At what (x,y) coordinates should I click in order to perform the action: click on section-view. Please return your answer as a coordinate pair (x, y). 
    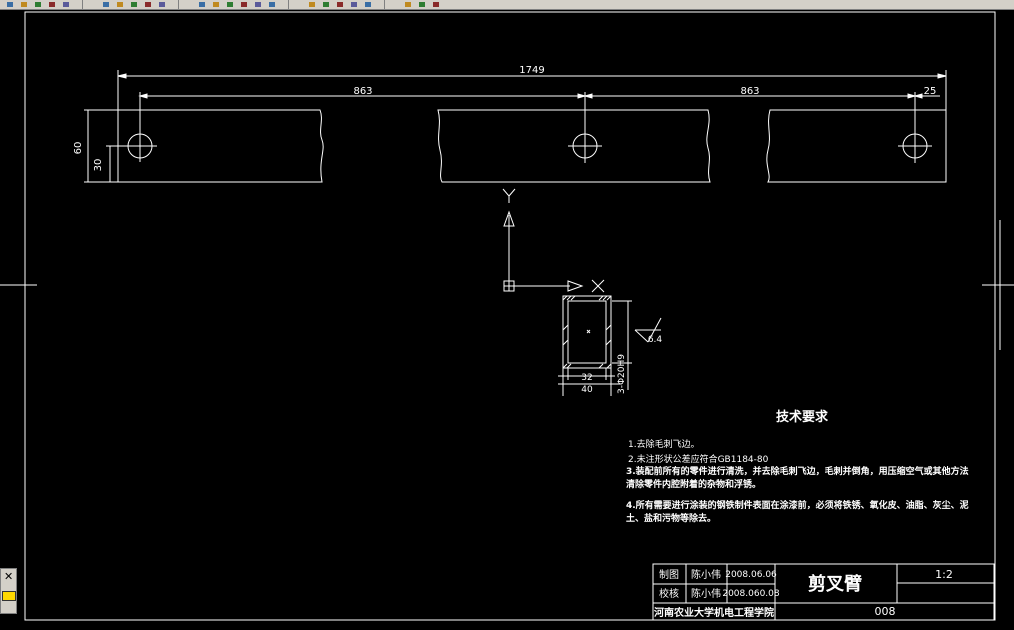
    Looking at the image, I should click on (610, 345).